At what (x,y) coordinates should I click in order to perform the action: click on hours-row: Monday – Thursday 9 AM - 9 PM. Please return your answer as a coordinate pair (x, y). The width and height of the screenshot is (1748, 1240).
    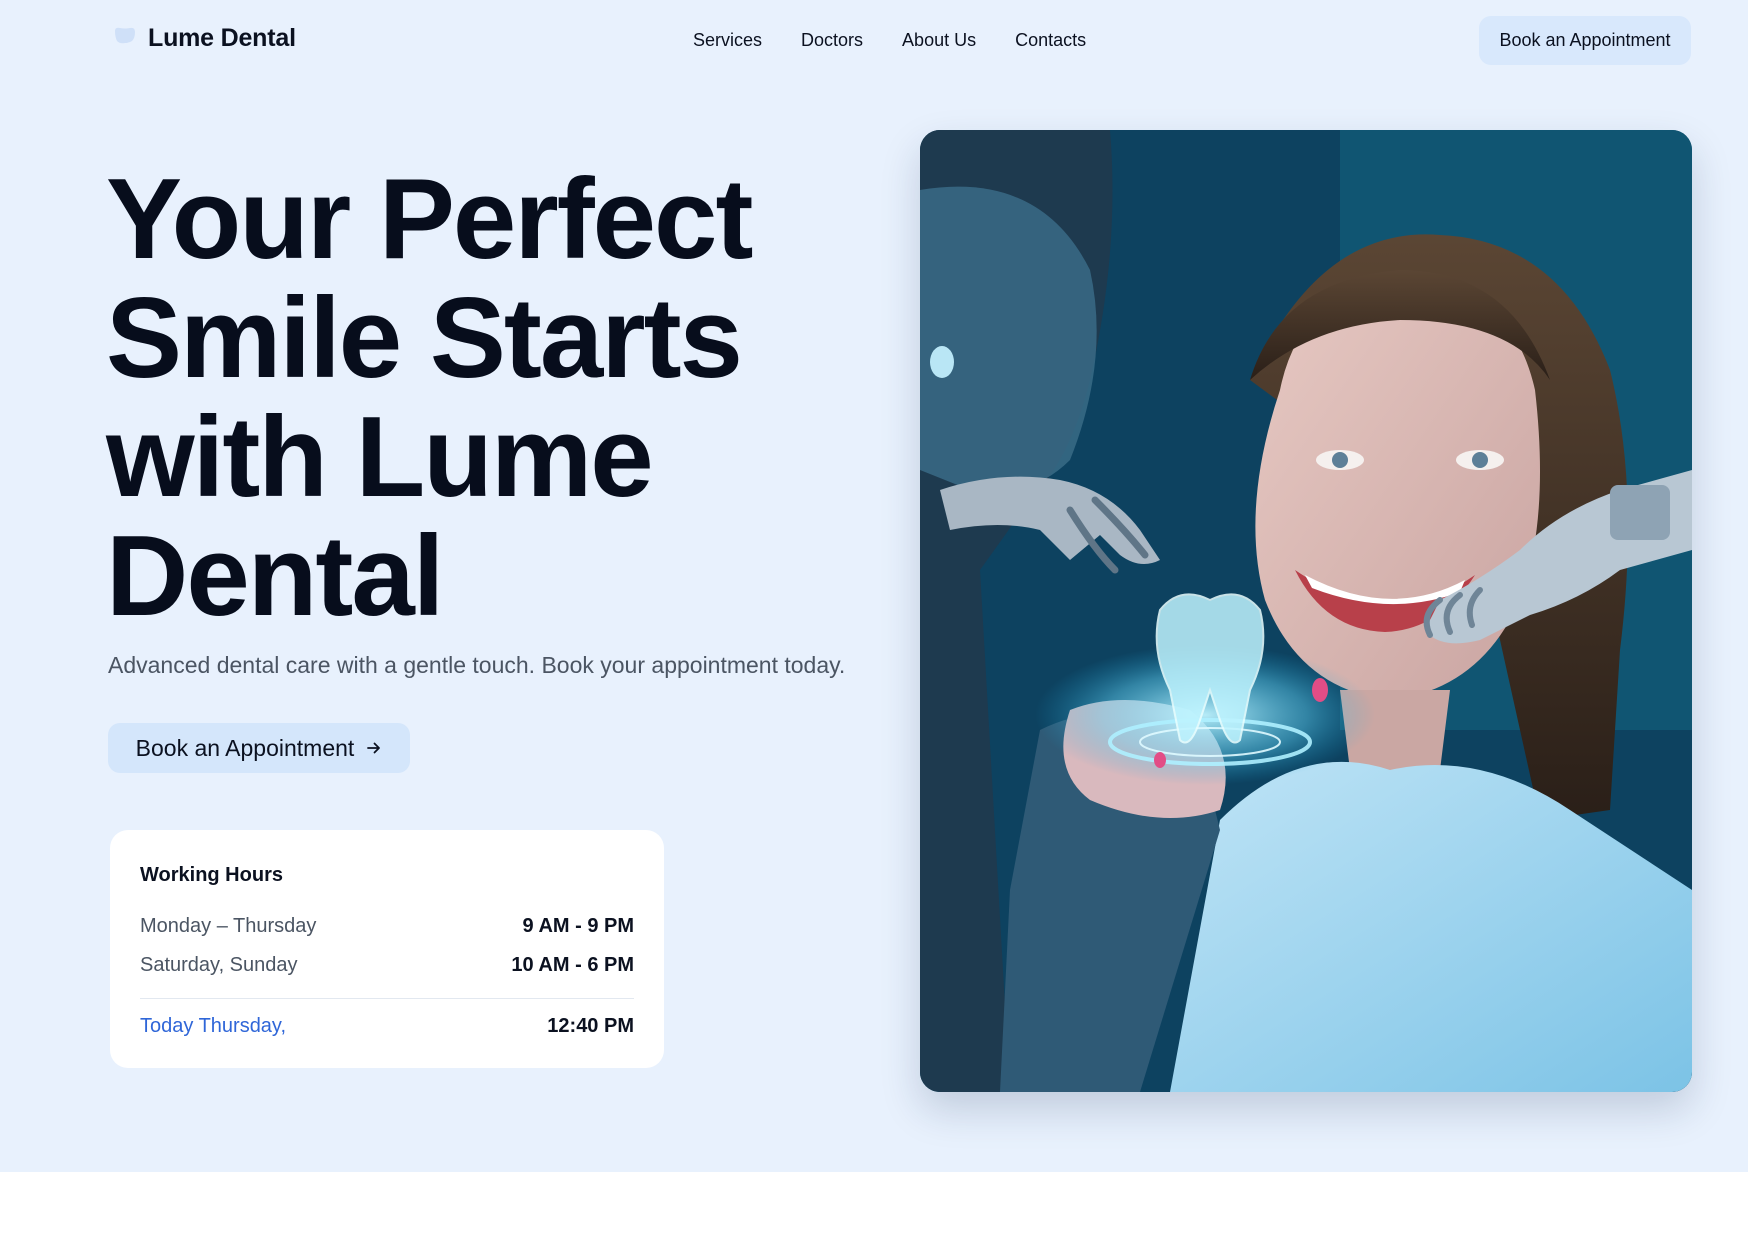
    Looking at the image, I should click on (387, 926).